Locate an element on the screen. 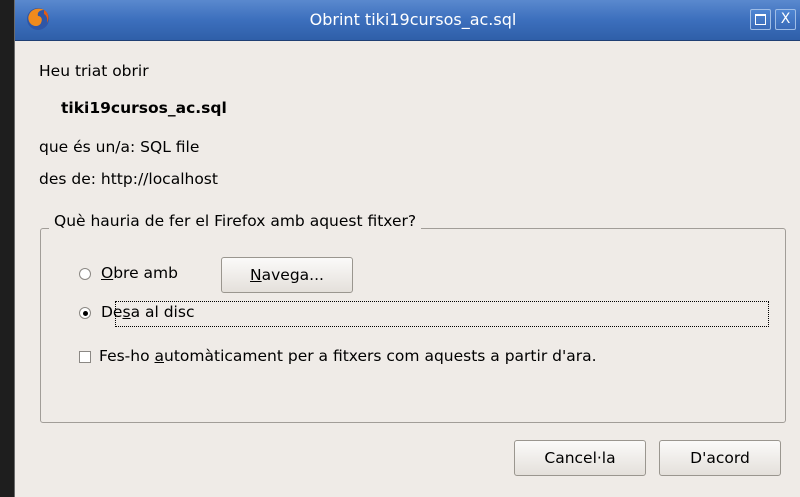  cancel-button: Cancel·la is located at coordinates (580, 458).